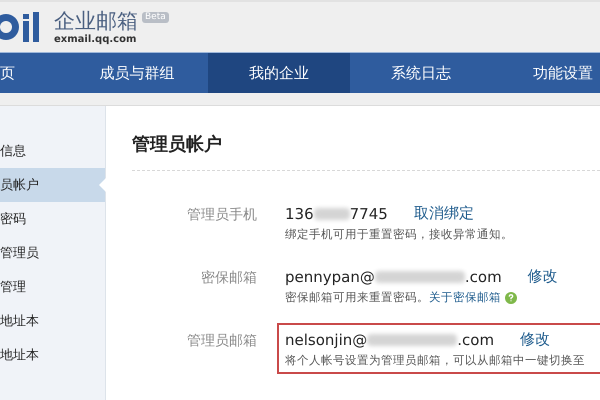  Describe the element at coordinates (137, 73) in the screenshot. I see `nav-tab: 成员与群组` at that location.